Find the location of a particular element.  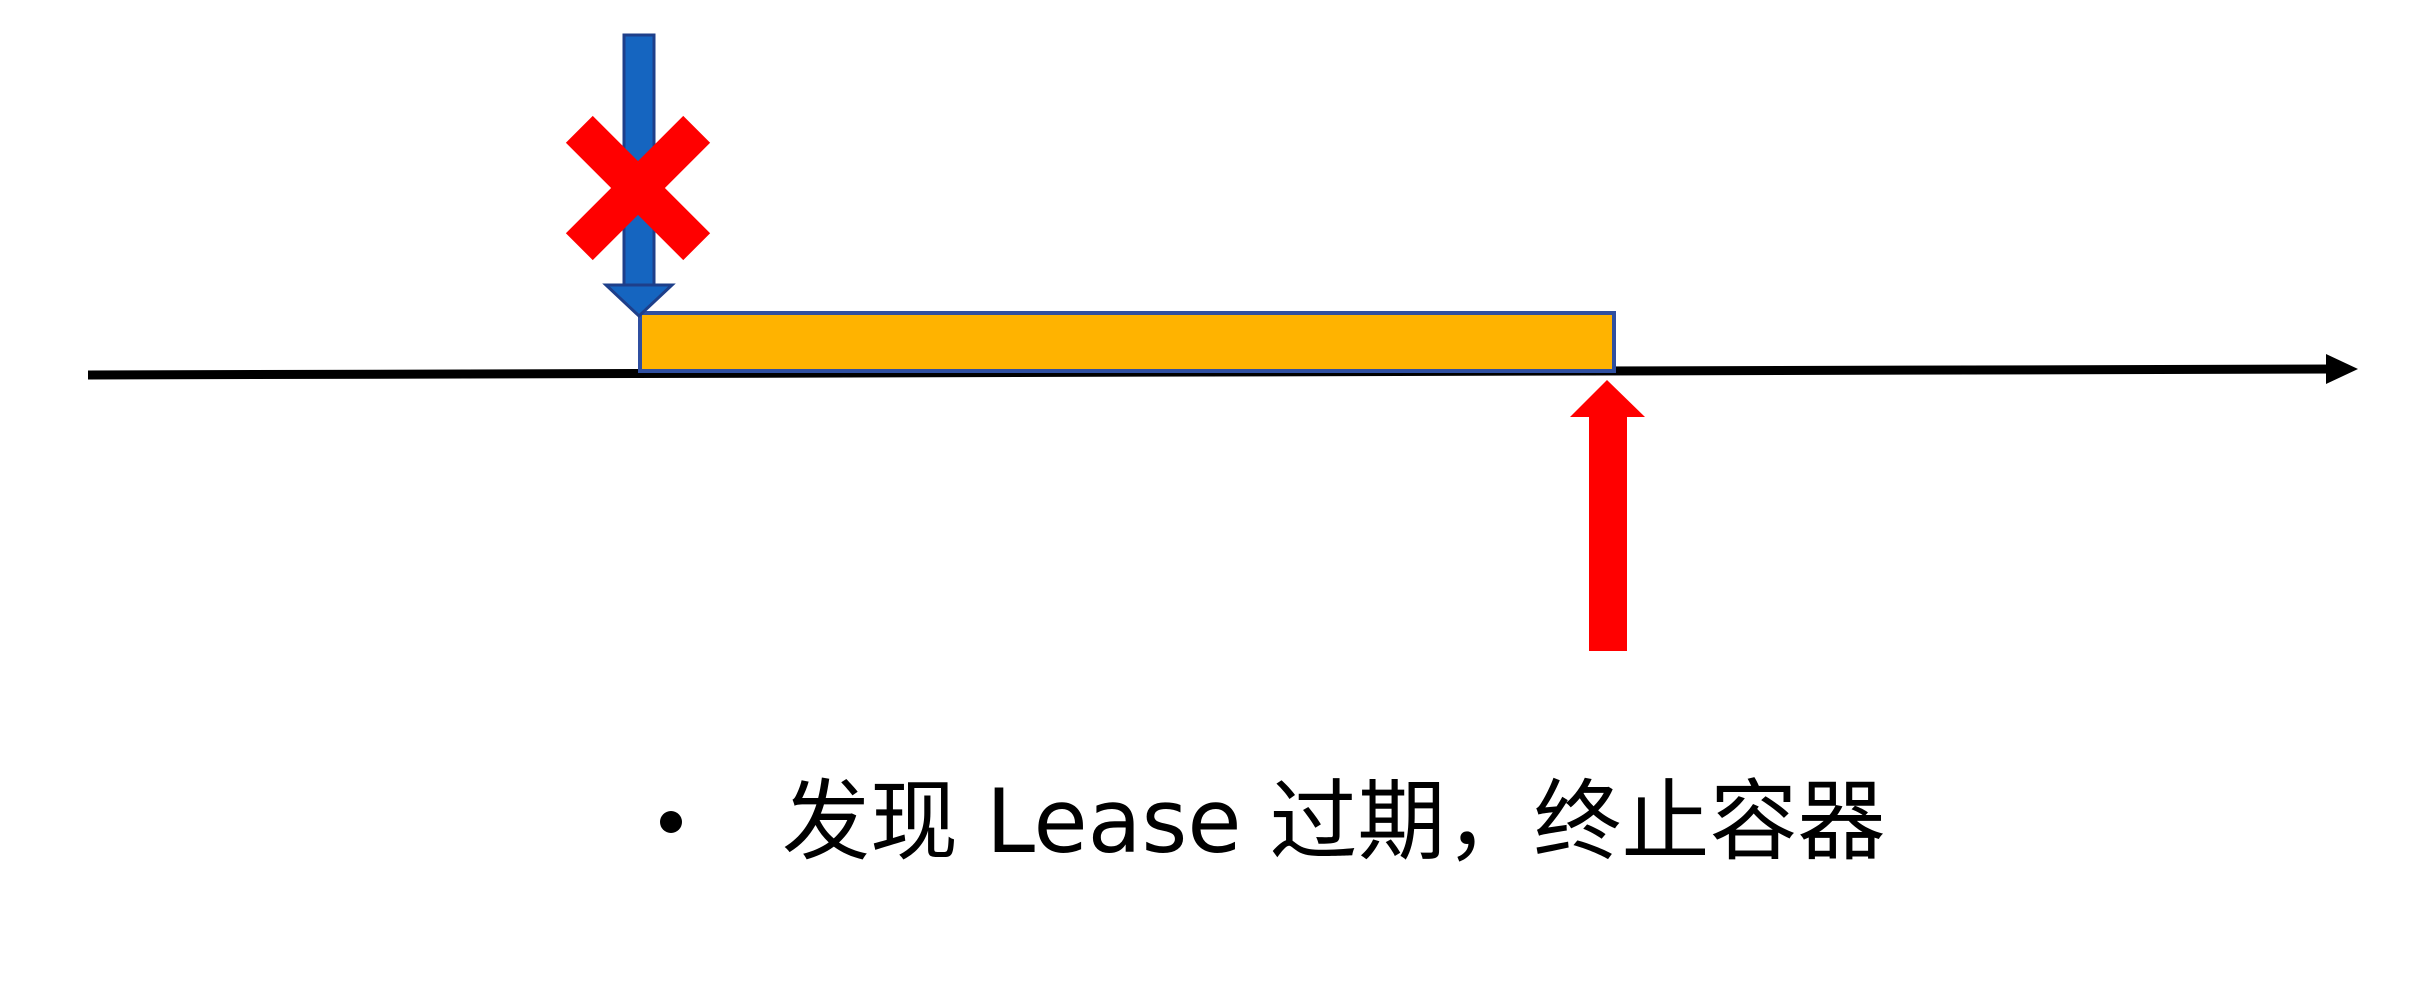

caption-text: 发现 Lease 过期，终止容器 is located at coordinates (1334, 821).